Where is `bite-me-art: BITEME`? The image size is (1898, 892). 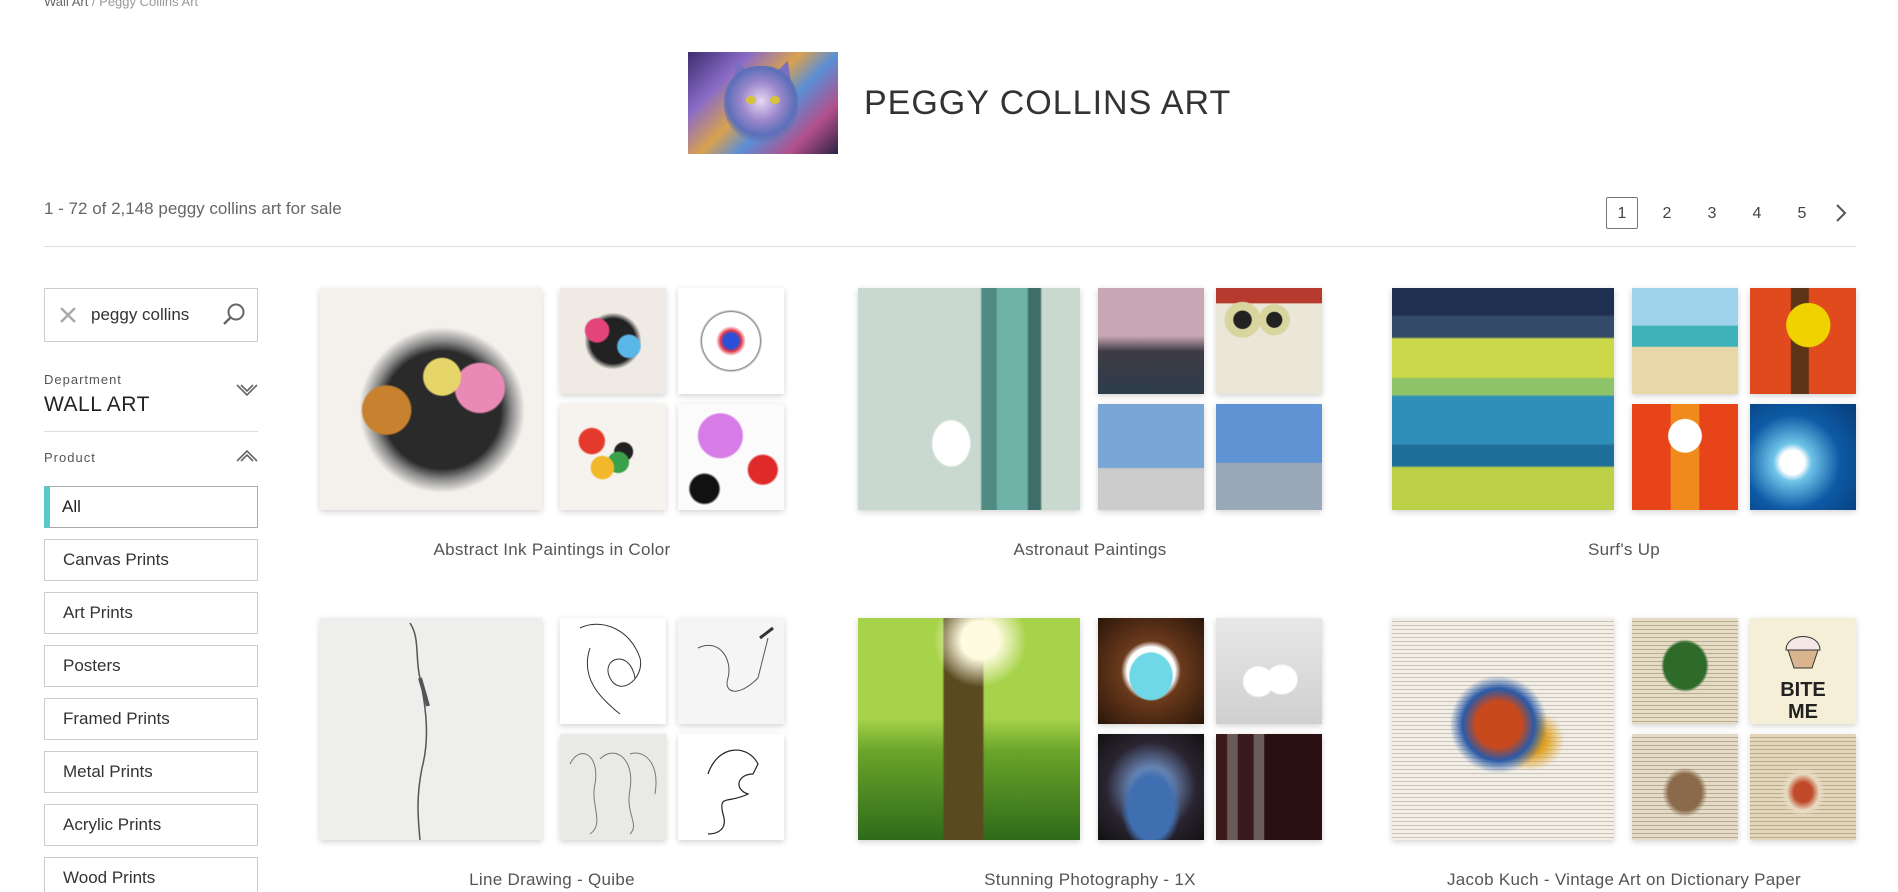 bite-me-art: BITEME is located at coordinates (1803, 679).